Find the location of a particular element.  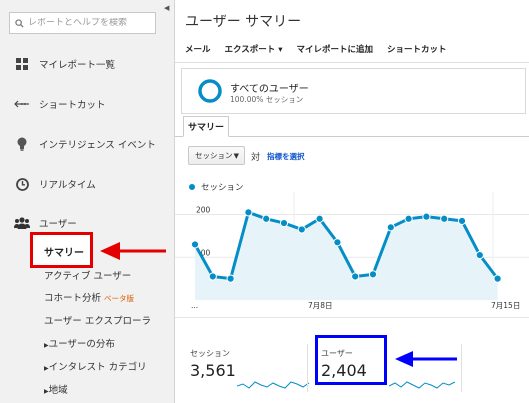

segment-name: すべてのユーザー is located at coordinates (269, 89).